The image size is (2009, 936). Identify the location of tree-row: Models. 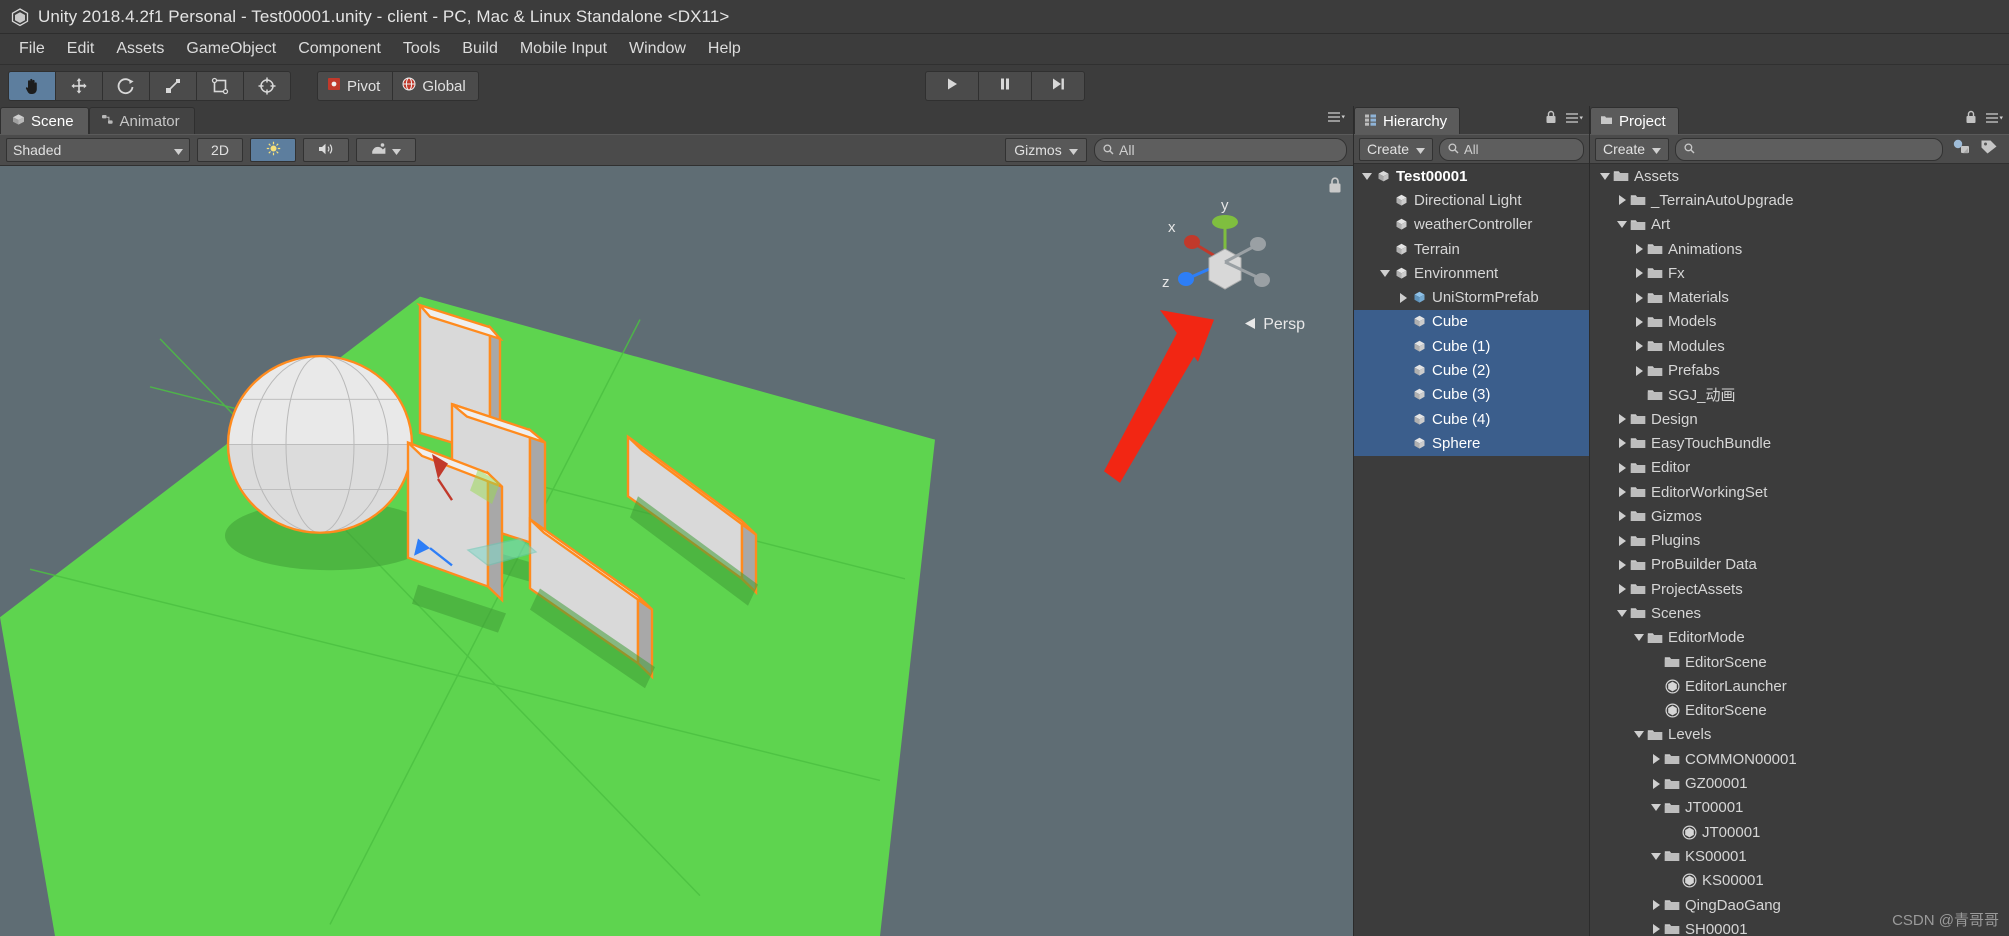
(1799, 322).